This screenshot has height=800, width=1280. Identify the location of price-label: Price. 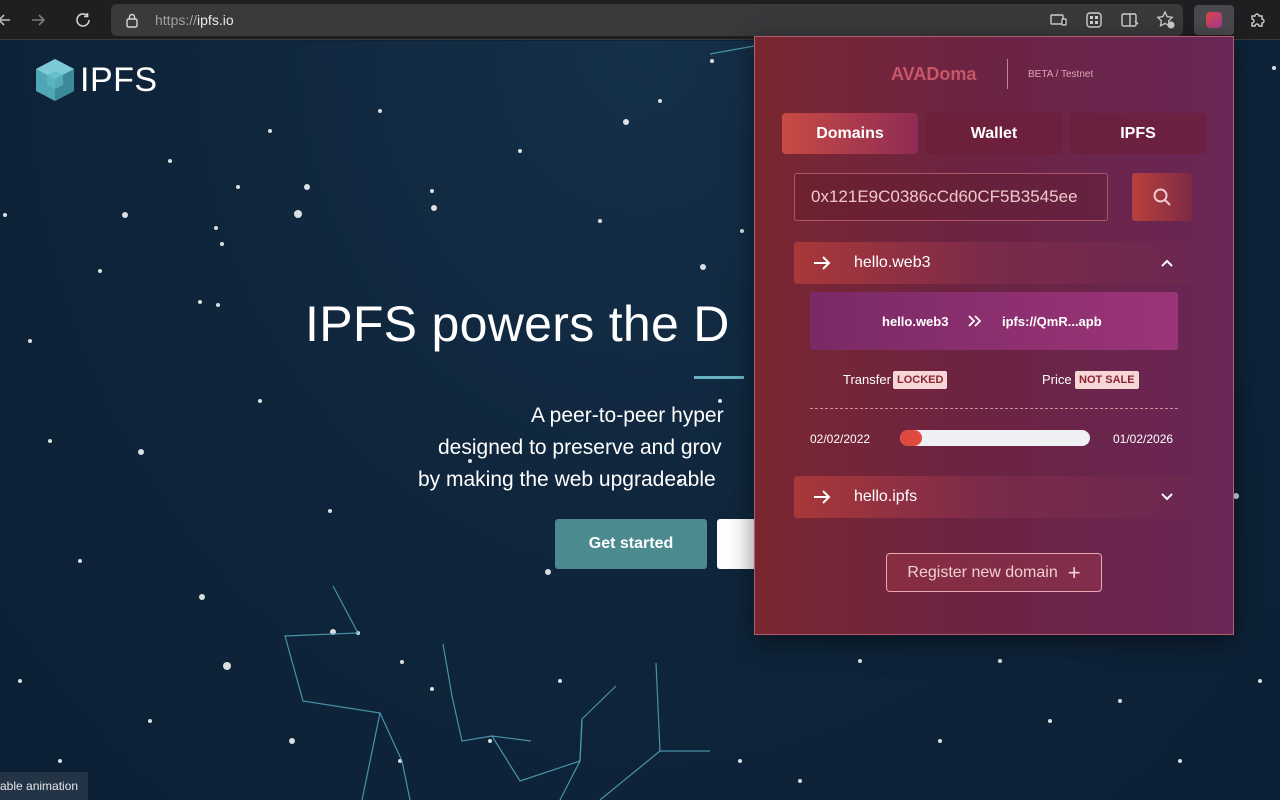
(1057, 379).